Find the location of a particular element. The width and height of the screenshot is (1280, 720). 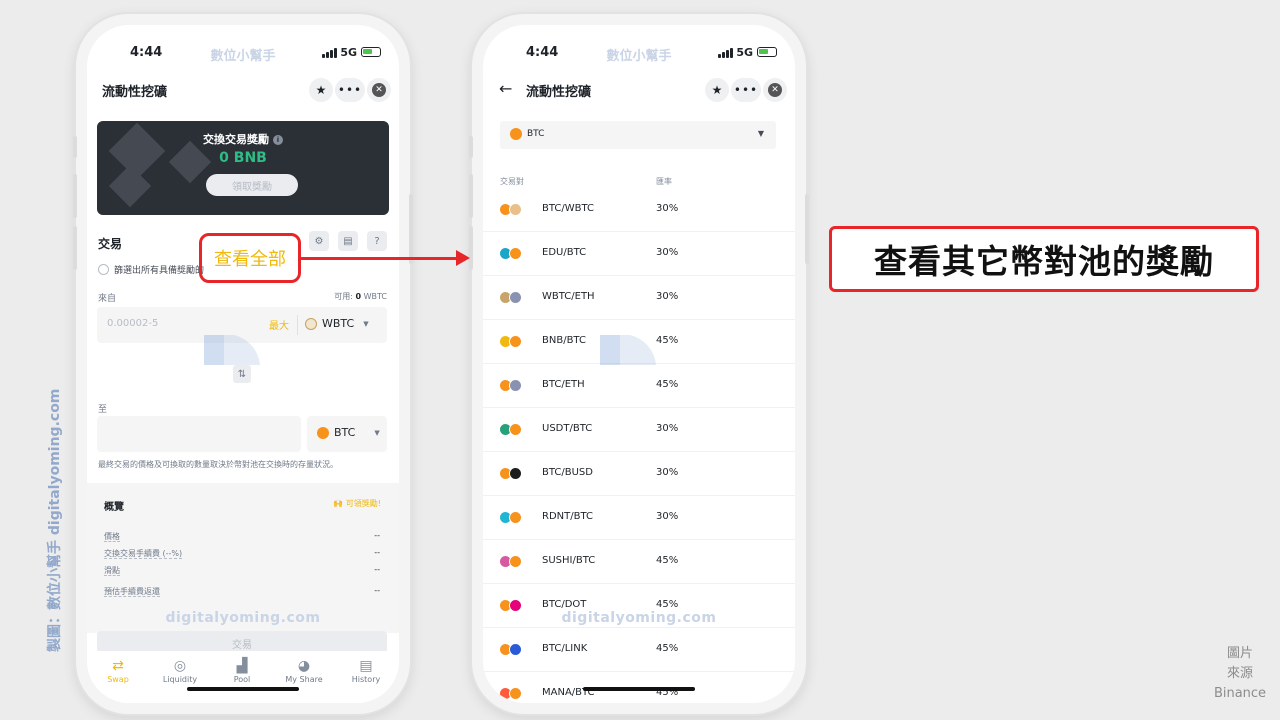

claimable-reward-text: 可領獎勵! is located at coordinates (363, 503).